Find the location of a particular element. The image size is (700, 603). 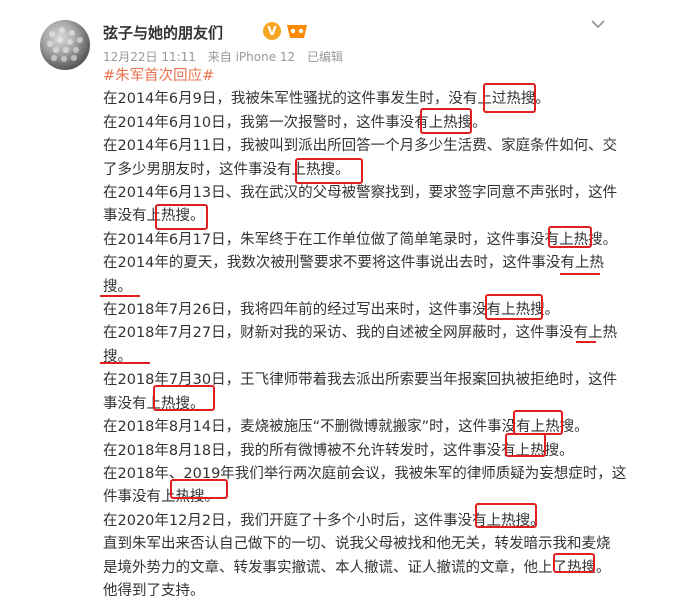

post-line: 是境外势力的文章、转发事实撤谎、本人撤谎、证人撤谎的文章，他上了热搜。 is located at coordinates (357, 567).